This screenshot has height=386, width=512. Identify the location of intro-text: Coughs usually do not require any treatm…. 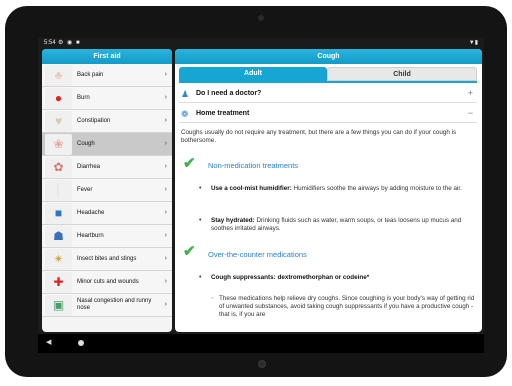
(319, 136).